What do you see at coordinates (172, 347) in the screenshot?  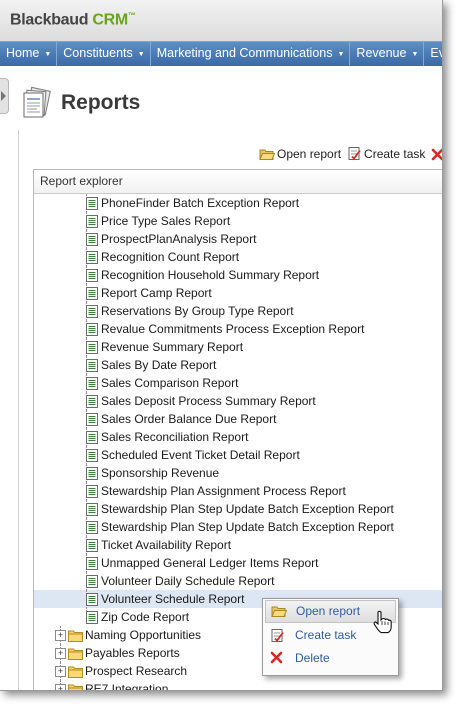 I see `report-label: Revenue Summary Report` at bounding box center [172, 347].